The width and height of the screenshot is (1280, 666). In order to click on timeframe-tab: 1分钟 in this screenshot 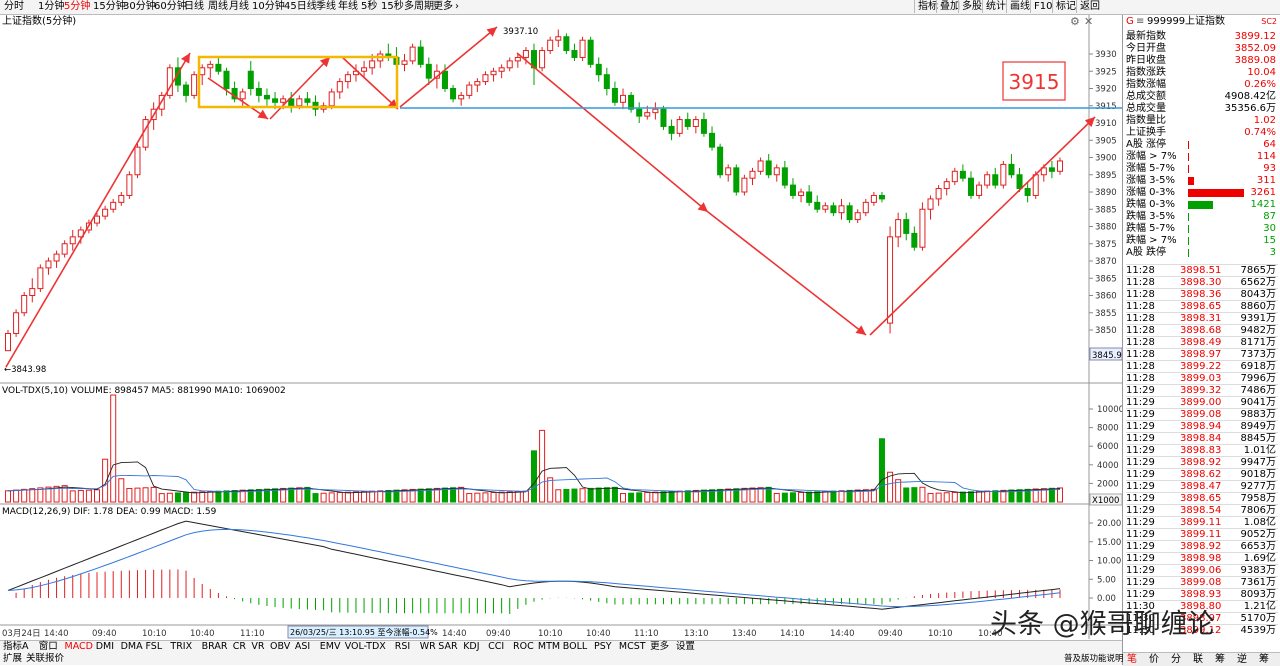, I will do `click(51, 7)`.